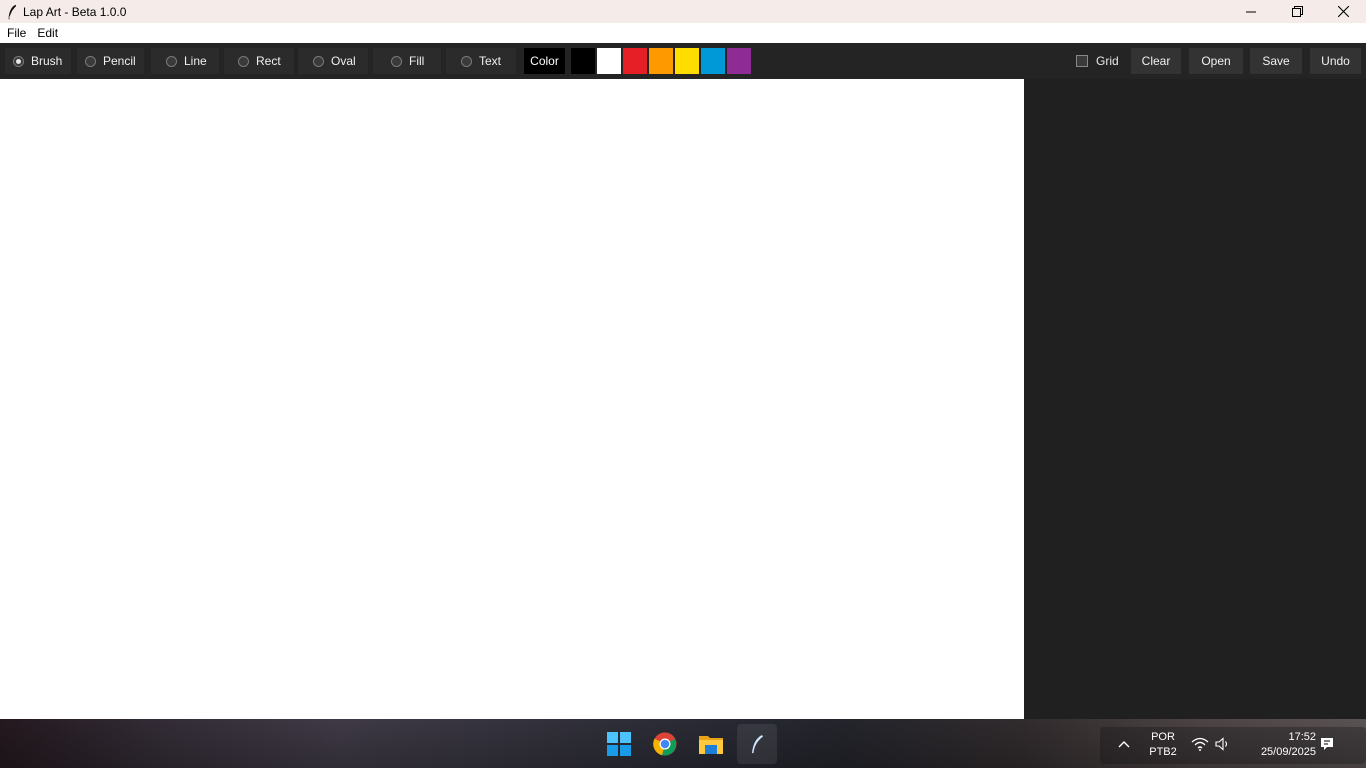  Describe the element at coordinates (1156, 61) in the screenshot. I see `clear-button: Clear` at that location.